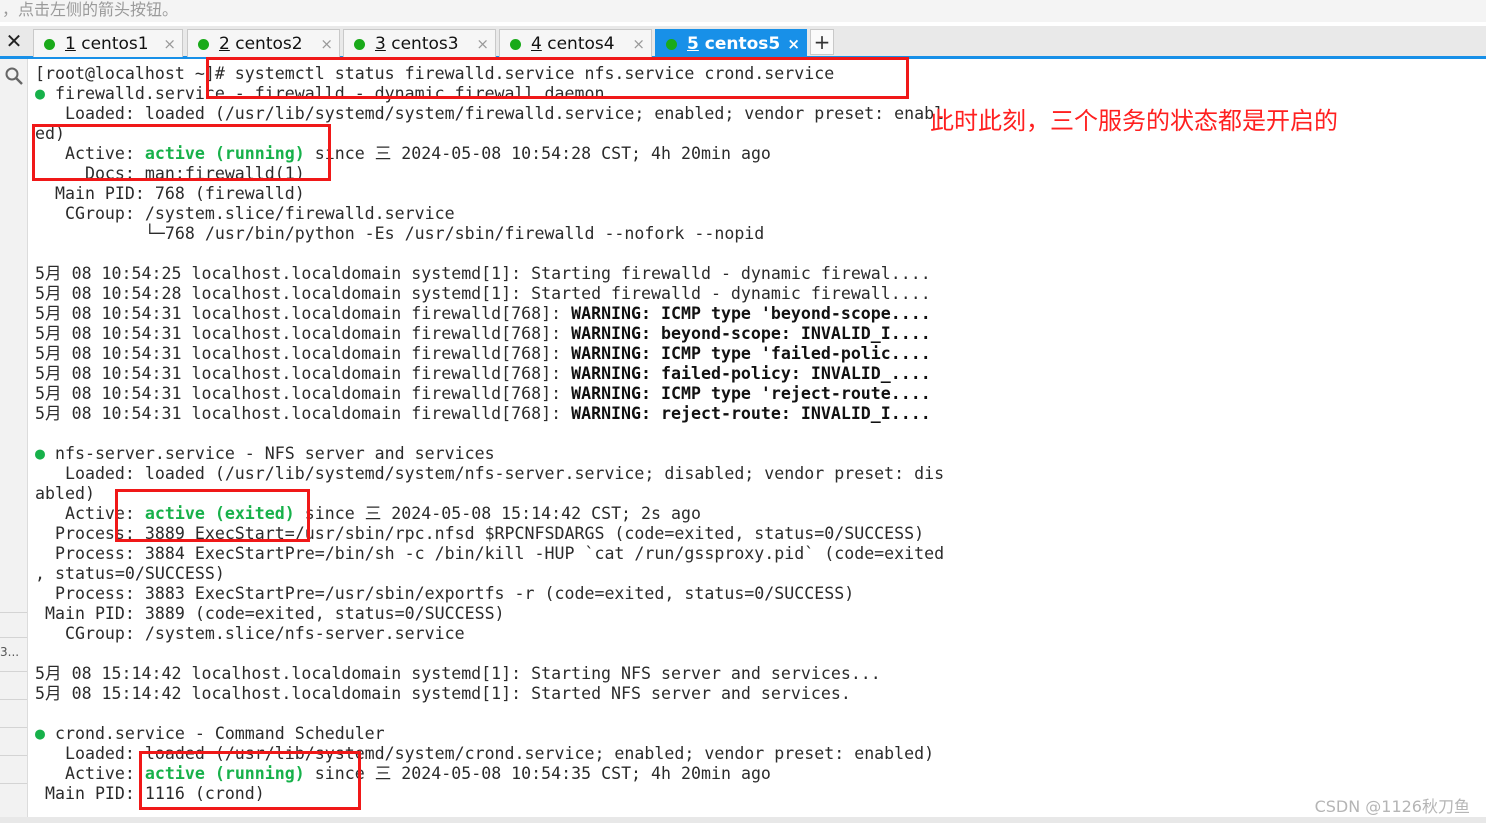 This screenshot has width=1486, height=823. What do you see at coordinates (170, 193) in the screenshot?
I see `terminal-text: Main PID: 768 (firewalld)` at bounding box center [170, 193].